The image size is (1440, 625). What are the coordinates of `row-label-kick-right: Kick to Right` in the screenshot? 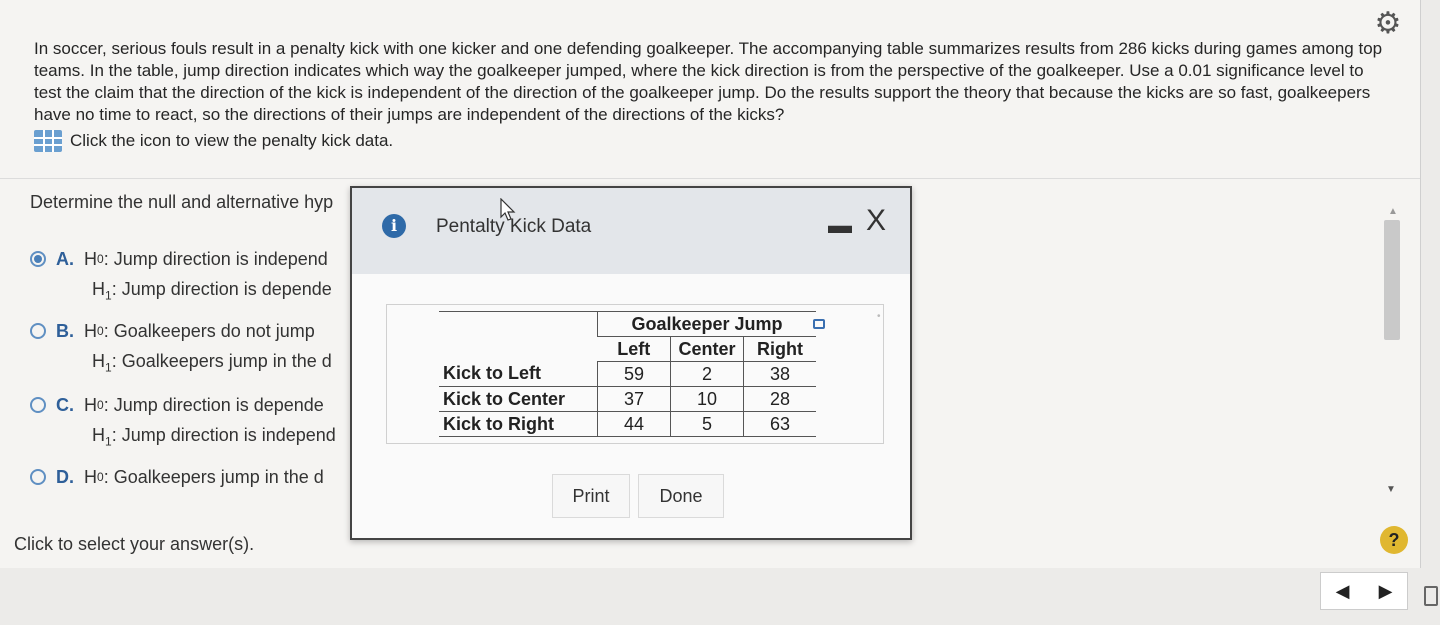 It's located at (518, 424).